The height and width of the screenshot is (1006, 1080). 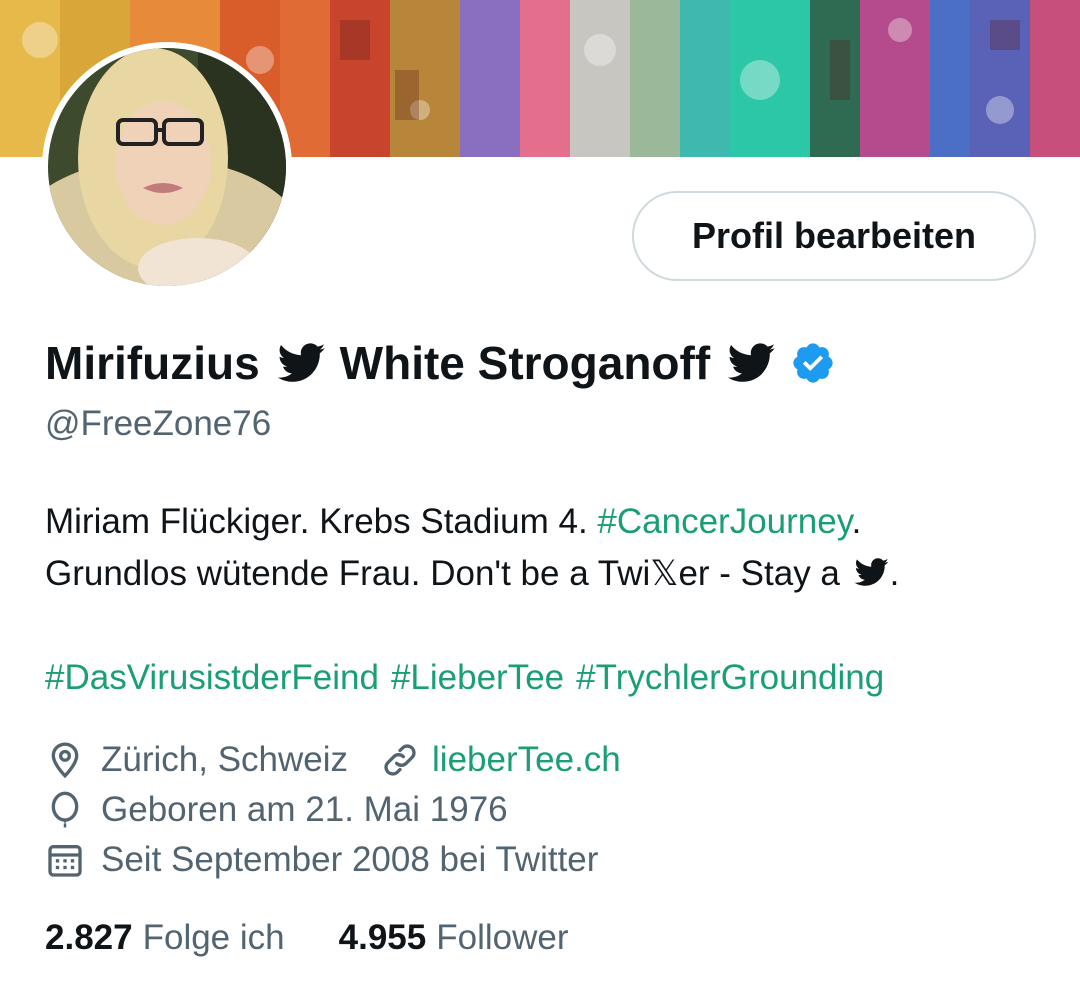 I want to click on bio-line2-end: ., so click(x=894, y=573).